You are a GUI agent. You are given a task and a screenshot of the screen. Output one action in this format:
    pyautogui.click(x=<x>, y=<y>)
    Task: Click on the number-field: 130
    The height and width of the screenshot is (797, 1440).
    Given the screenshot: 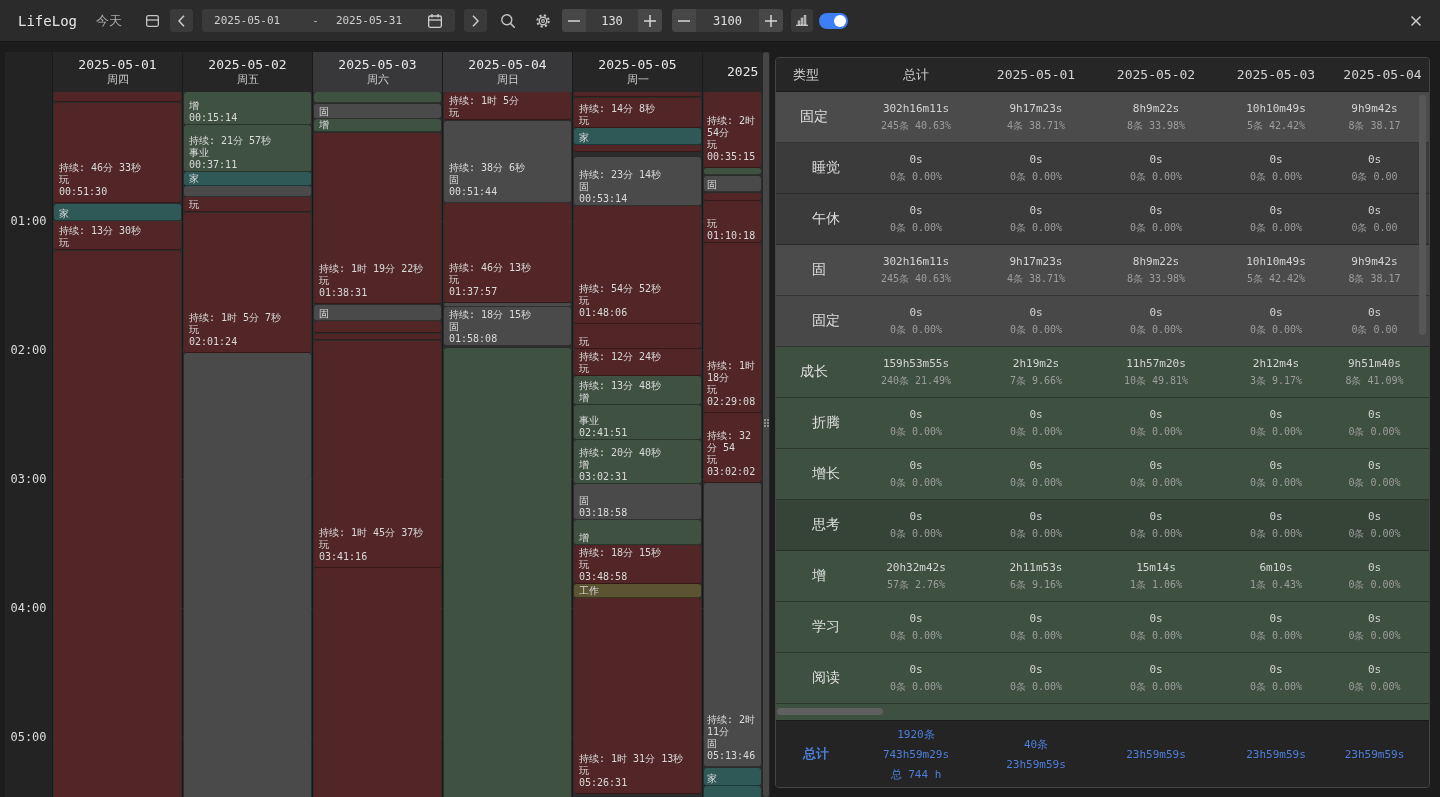 What is the action you would take?
    pyautogui.click(x=612, y=20)
    